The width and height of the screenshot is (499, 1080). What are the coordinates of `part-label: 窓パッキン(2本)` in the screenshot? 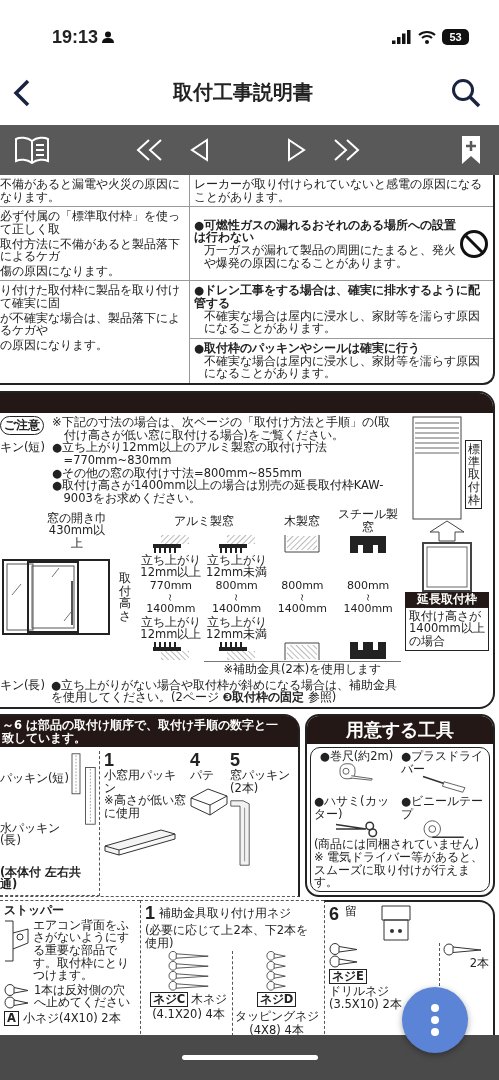 It's located at (260, 782).